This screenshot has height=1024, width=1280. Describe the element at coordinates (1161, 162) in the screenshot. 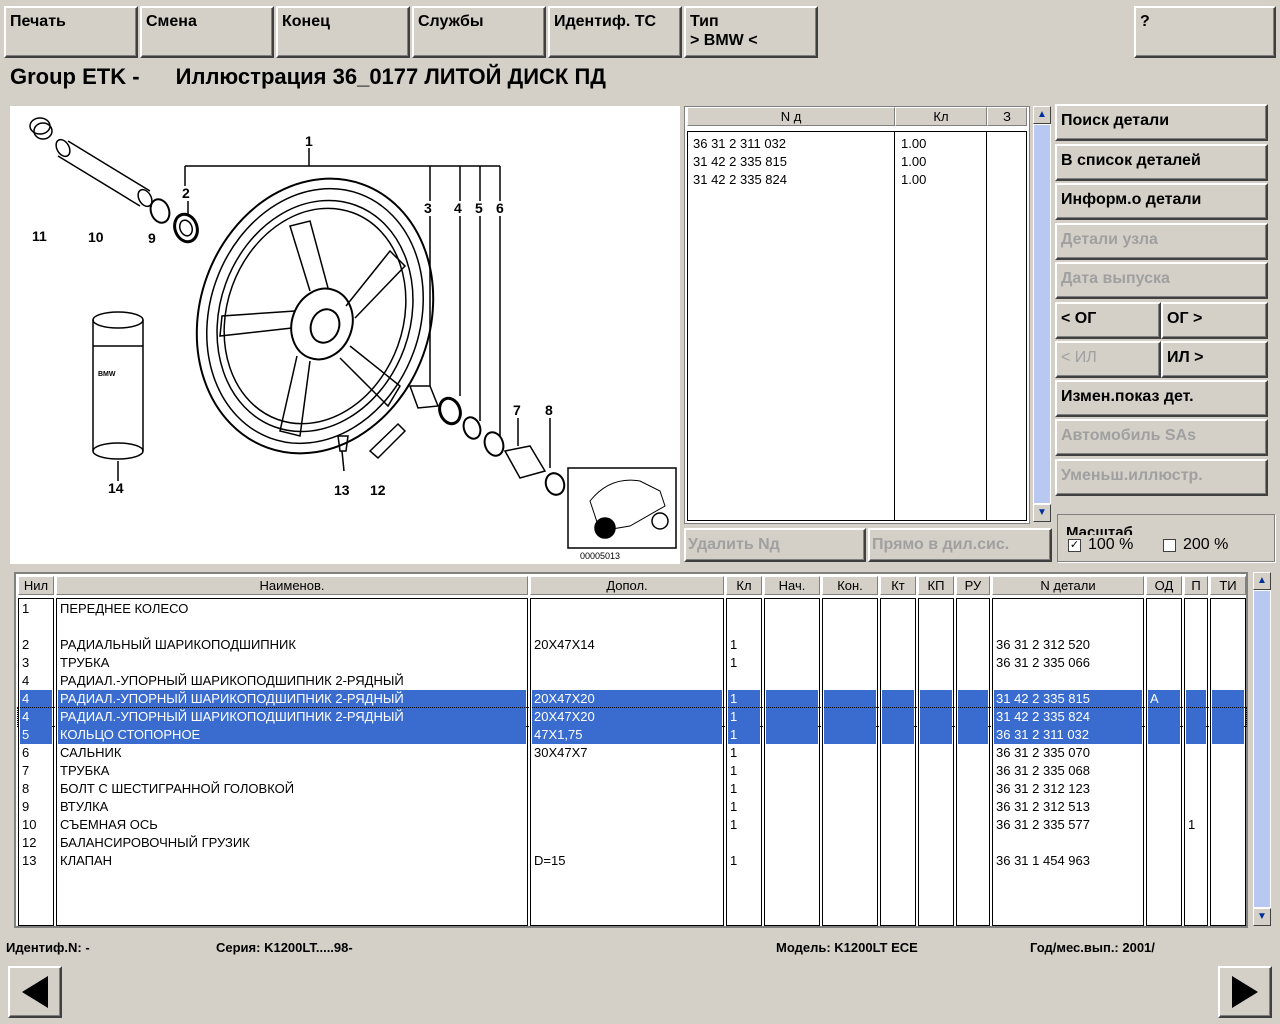

I see `to-parts-list-button: В список деталей` at that location.